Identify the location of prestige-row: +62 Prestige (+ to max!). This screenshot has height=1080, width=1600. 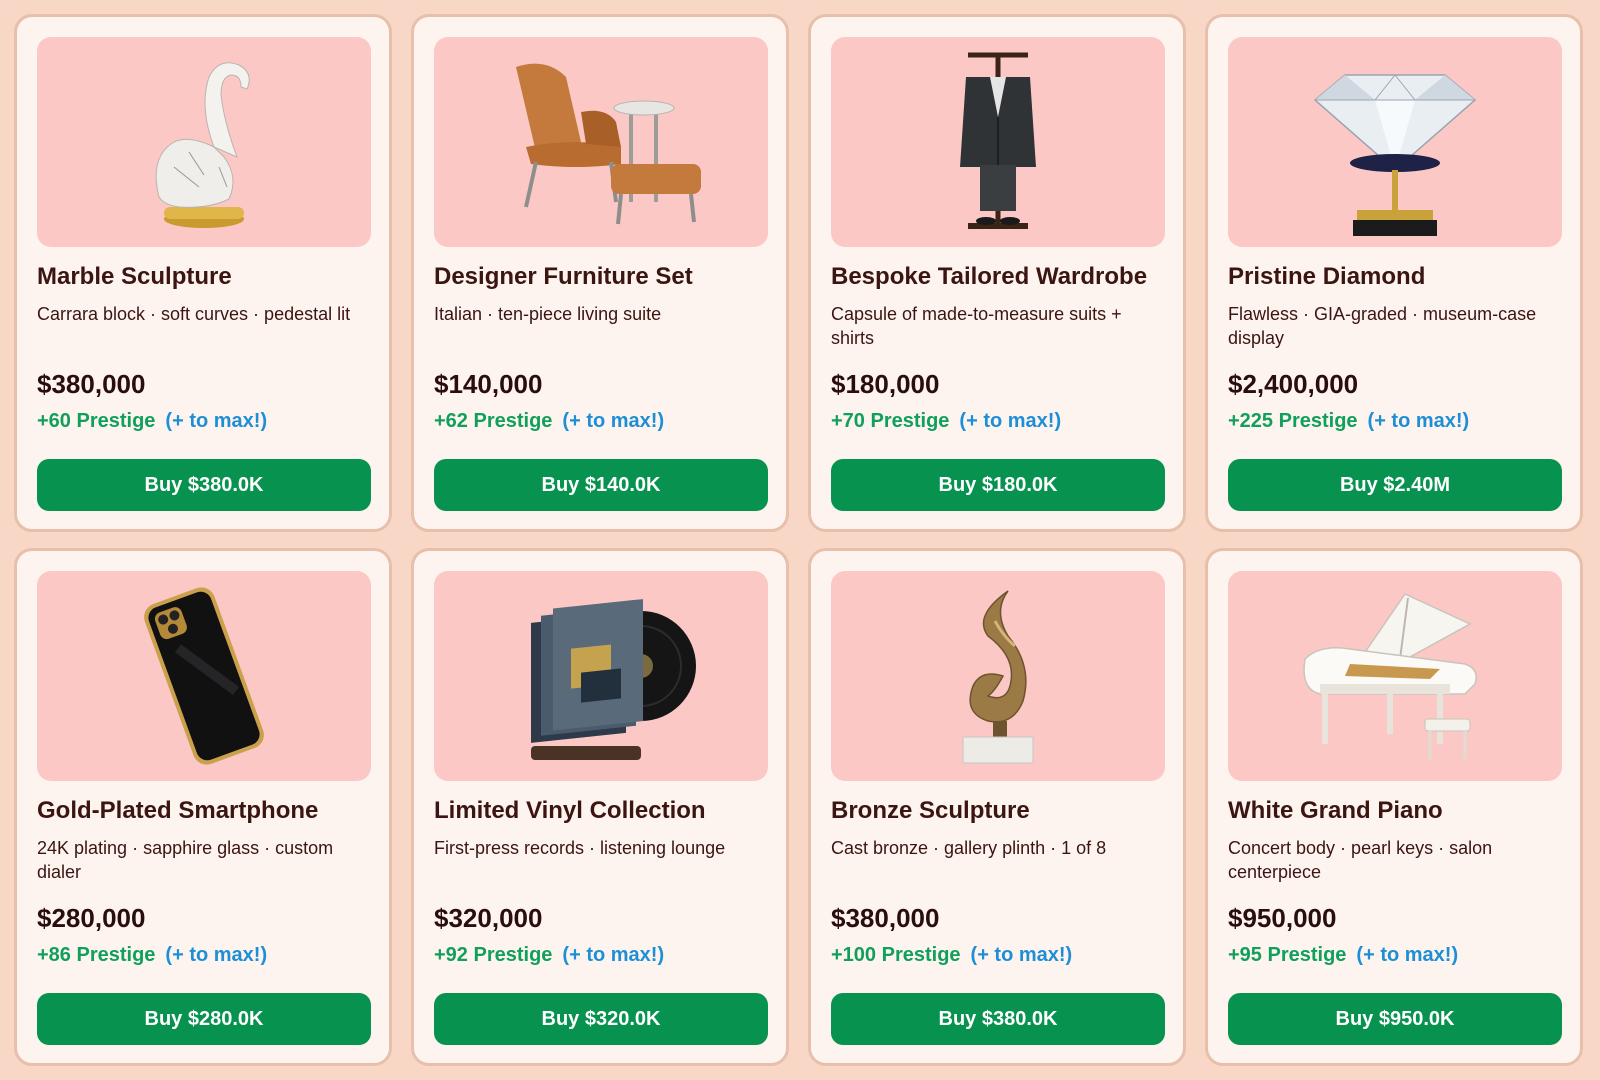
(600, 421).